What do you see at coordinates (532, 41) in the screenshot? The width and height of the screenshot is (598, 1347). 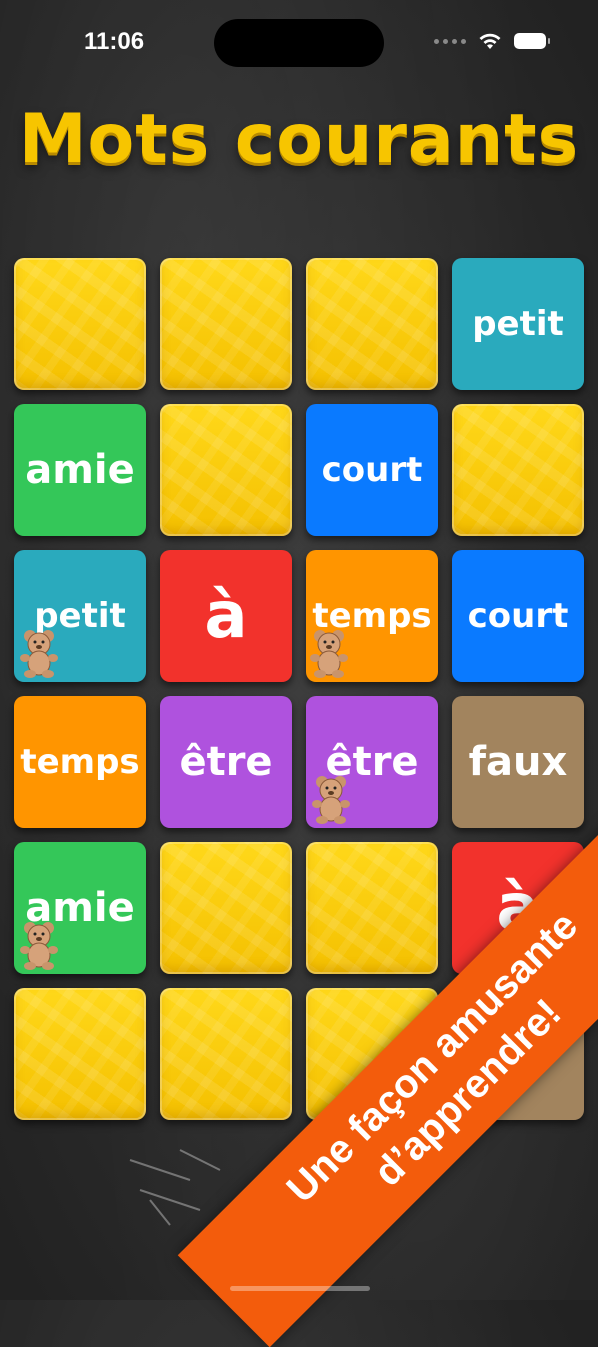 I see `battery-icon` at bounding box center [532, 41].